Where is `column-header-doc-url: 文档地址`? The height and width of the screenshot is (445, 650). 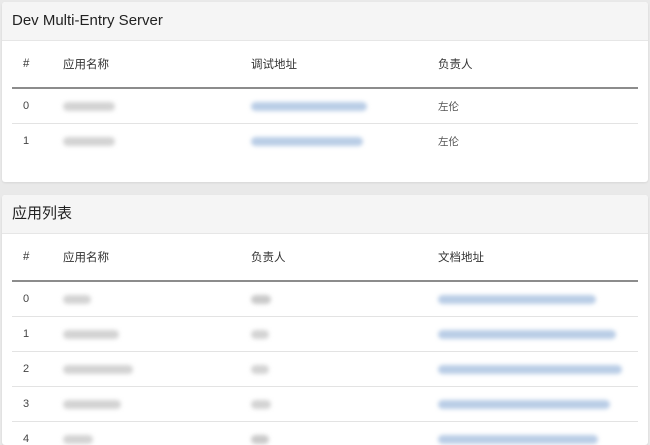 column-header-doc-url: 文档地址 is located at coordinates (538, 257).